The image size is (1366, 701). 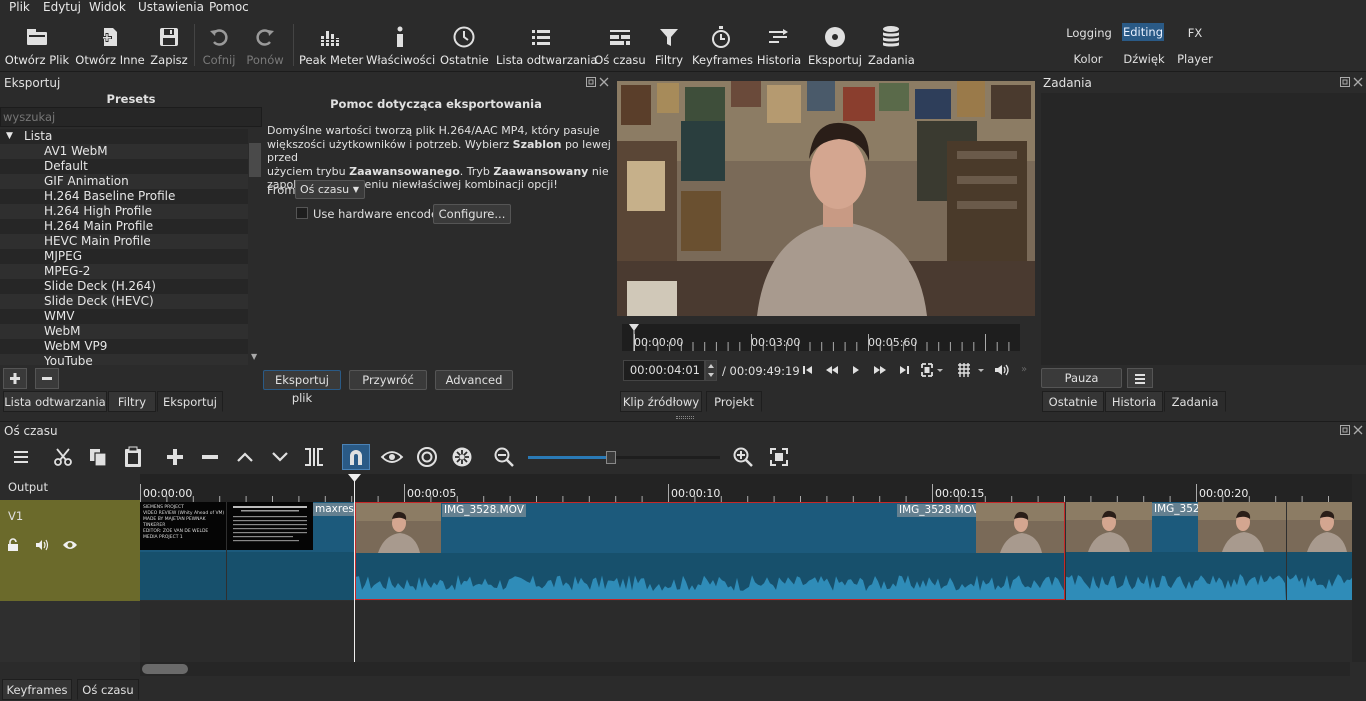 I want to click on viewer-resize-handle, so click(x=616, y=245).